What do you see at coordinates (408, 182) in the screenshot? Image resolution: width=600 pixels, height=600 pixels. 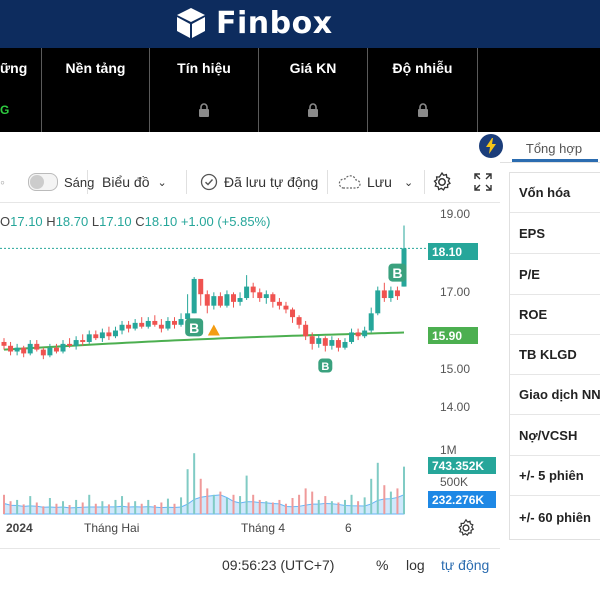 I see `chevron-down-icon: ⌄` at bounding box center [408, 182].